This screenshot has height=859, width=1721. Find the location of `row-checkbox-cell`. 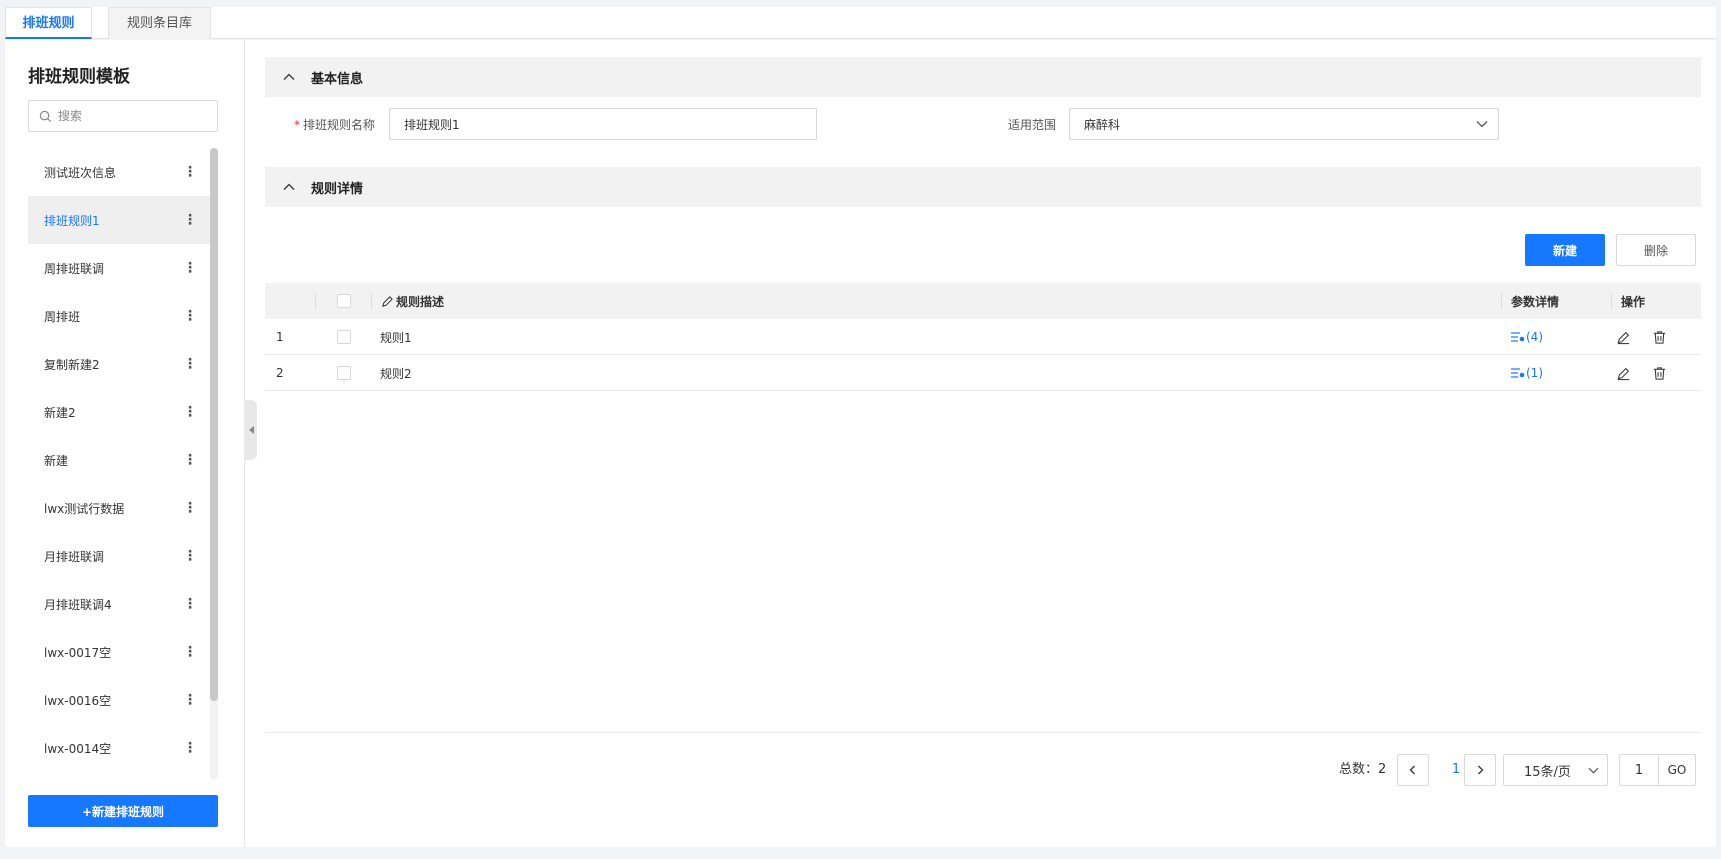

row-checkbox-cell is located at coordinates (344, 337).